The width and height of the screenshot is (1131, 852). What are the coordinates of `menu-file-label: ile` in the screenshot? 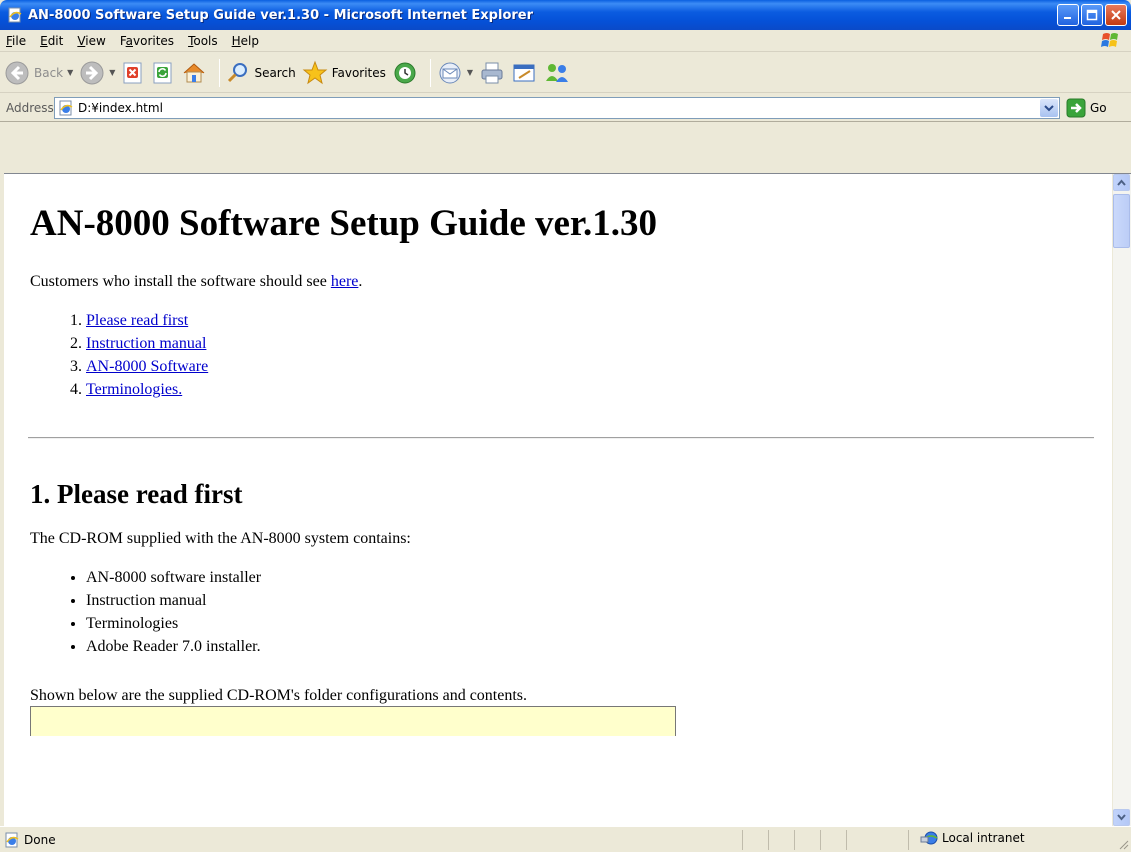 It's located at (19, 40).